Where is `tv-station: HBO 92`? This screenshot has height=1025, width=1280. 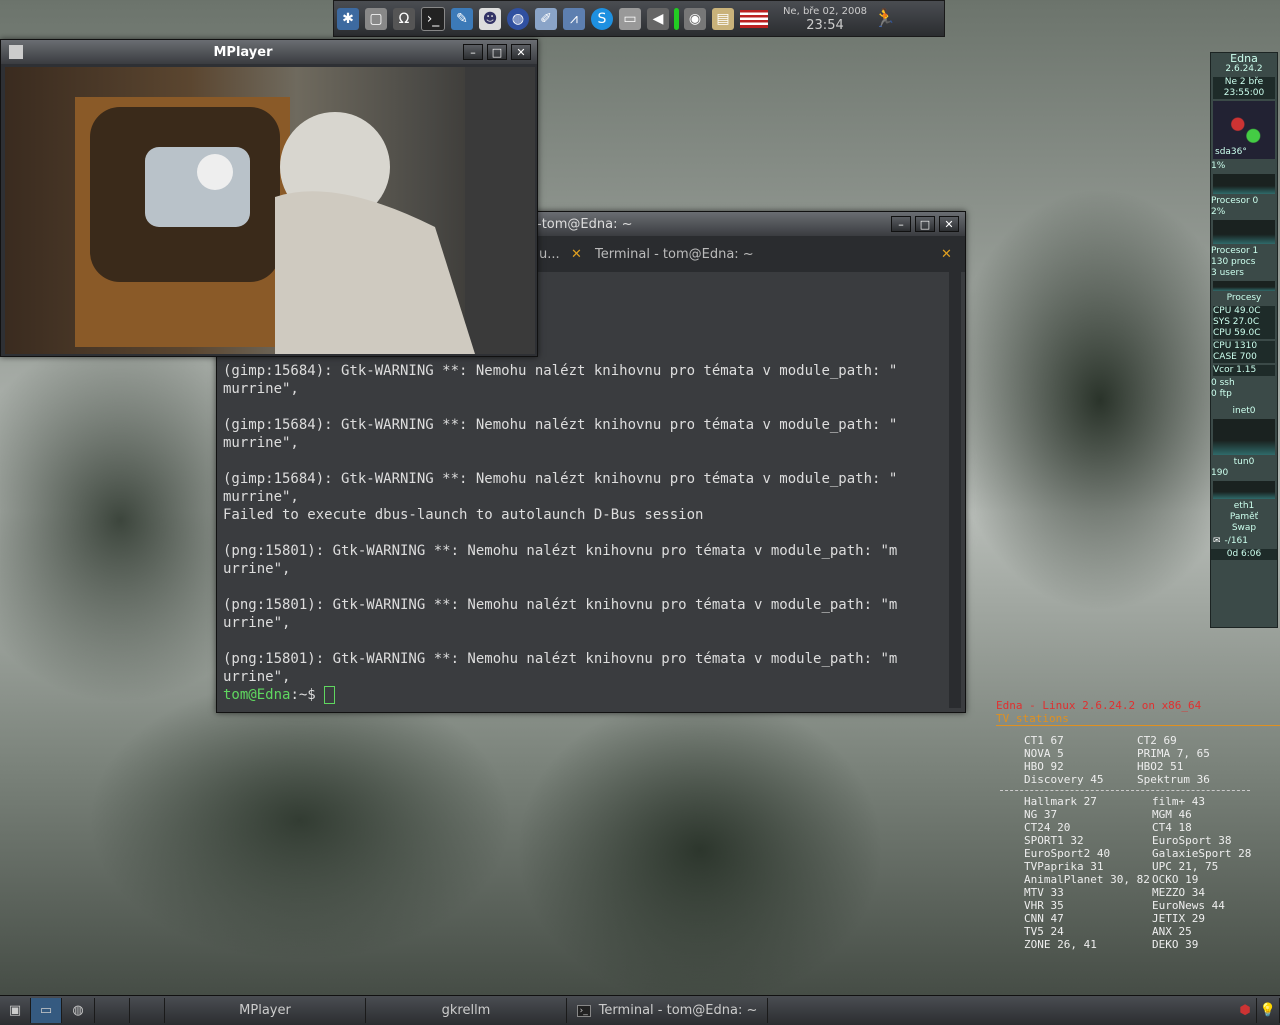
tv-station: HBO 92 is located at coordinates (1044, 766).